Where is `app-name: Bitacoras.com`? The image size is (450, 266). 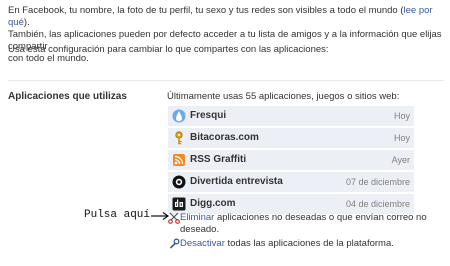 app-name: Bitacoras.com is located at coordinates (224, 137).